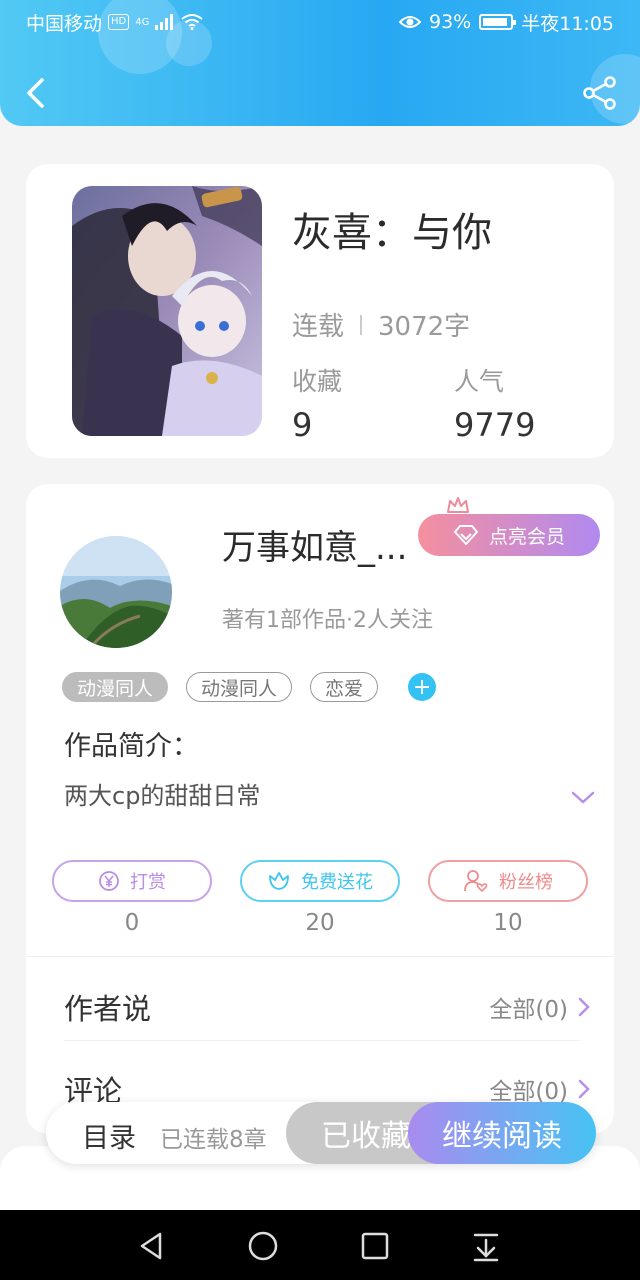  I want to click on network-label: 4G, so click(142, 22).